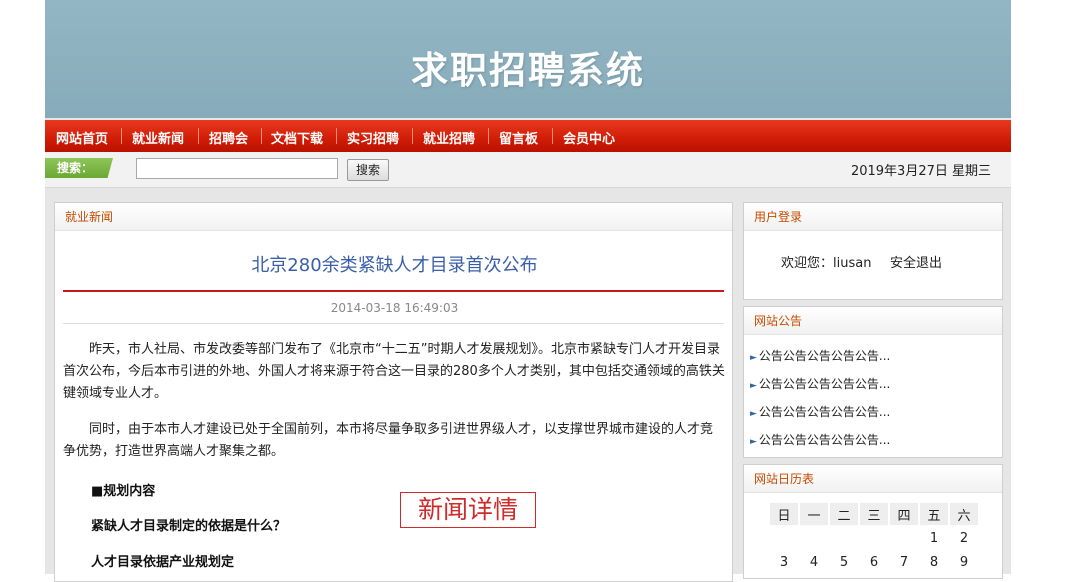 This screenshot has width=1071, height=582. I want to click on nav-item-internship: 实习招聘, so click(373, 137).